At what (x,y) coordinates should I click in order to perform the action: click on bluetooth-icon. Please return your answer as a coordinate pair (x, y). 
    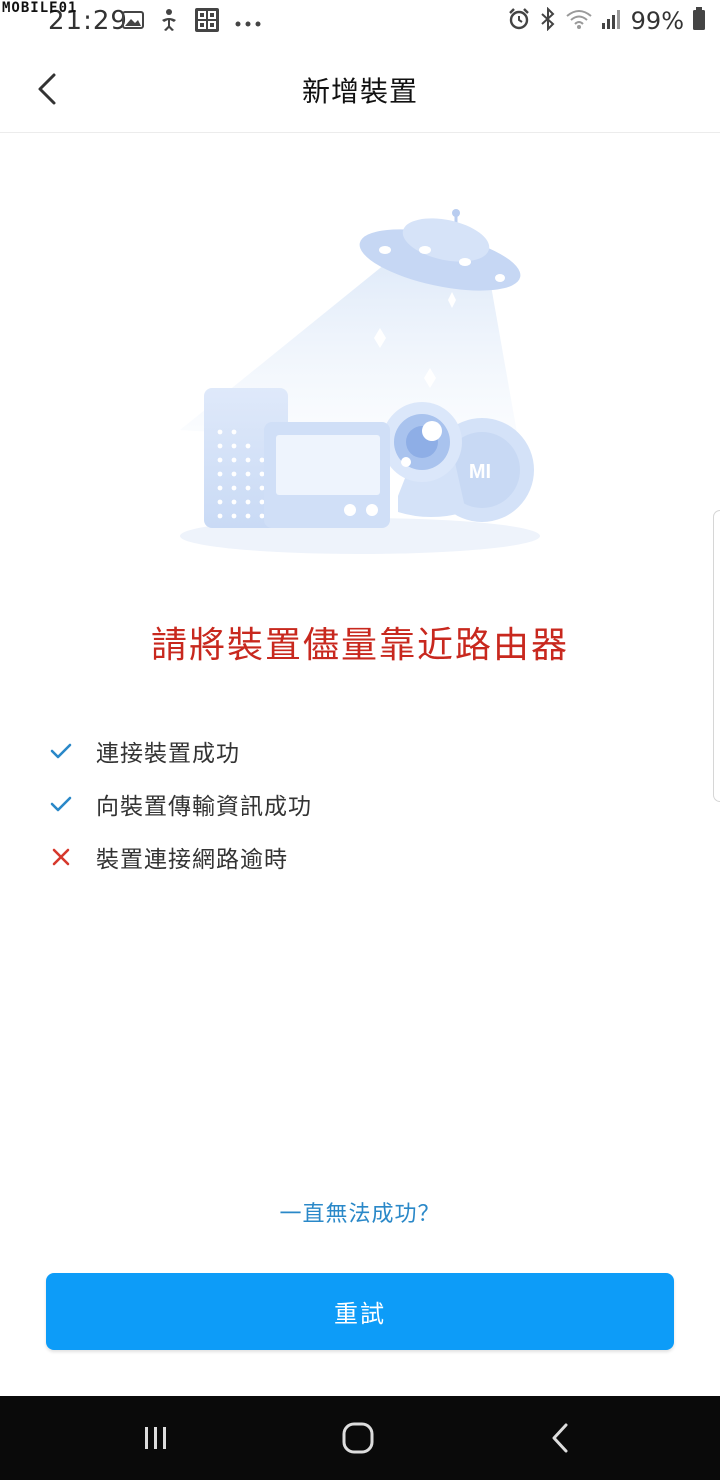
    Looking at the image, I should click on (548, 20).